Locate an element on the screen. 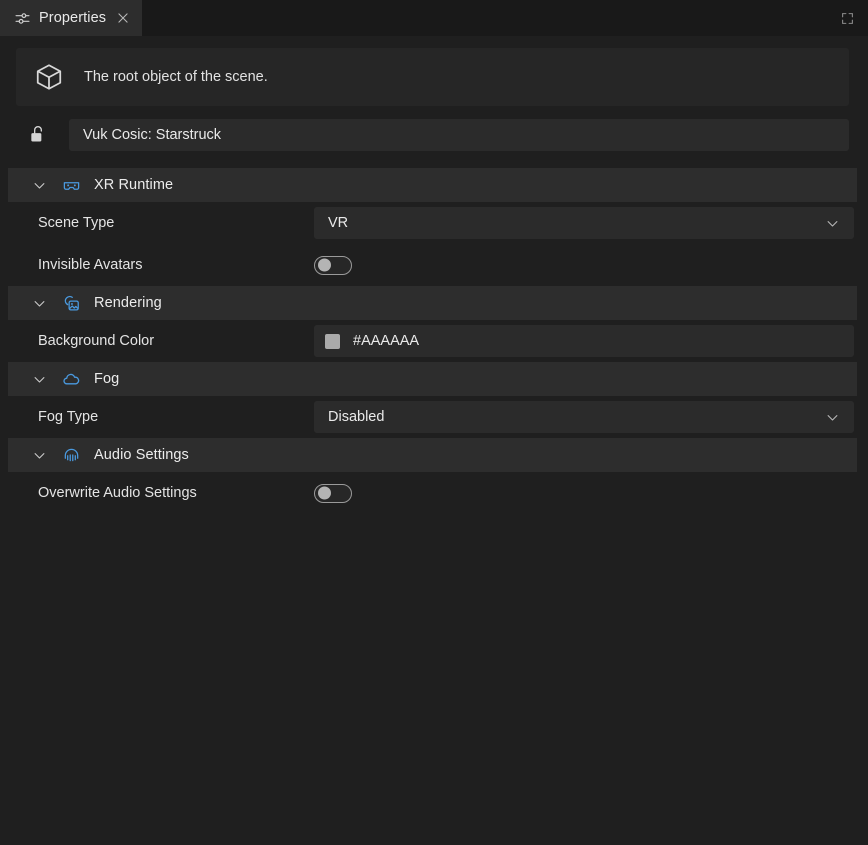 Image resolution: width=868 pixels, height=845 pixels. property-row-scene-type: Scene Type VR is located at coordinates (432, 223).